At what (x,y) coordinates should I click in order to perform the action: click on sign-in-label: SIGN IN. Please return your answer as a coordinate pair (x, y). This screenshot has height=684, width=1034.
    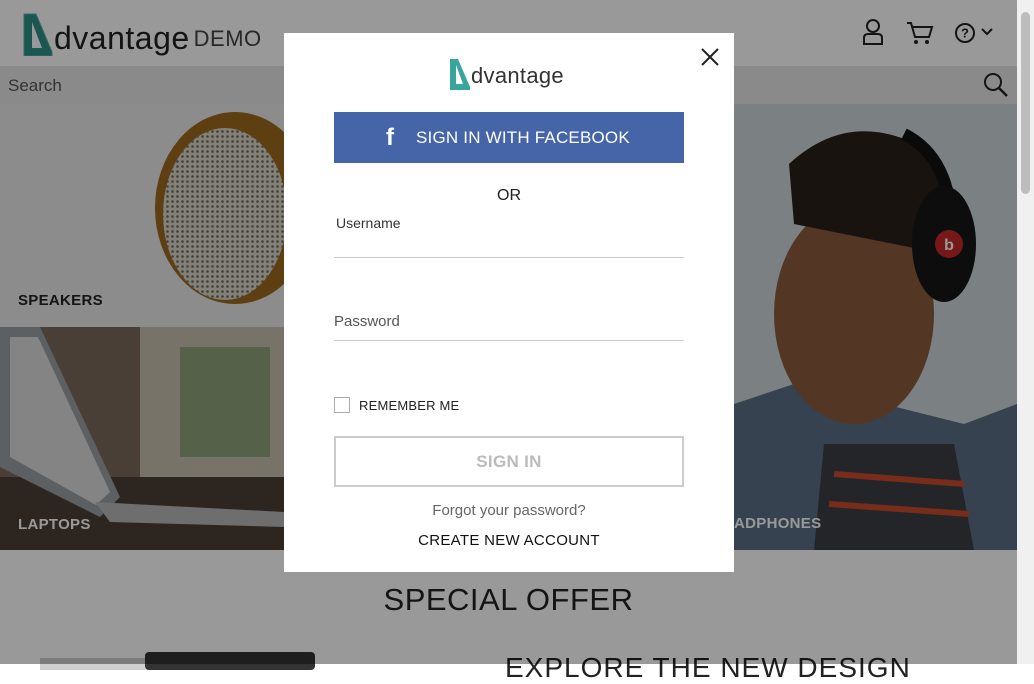
    Looking at the image, I should click on (509, 461).